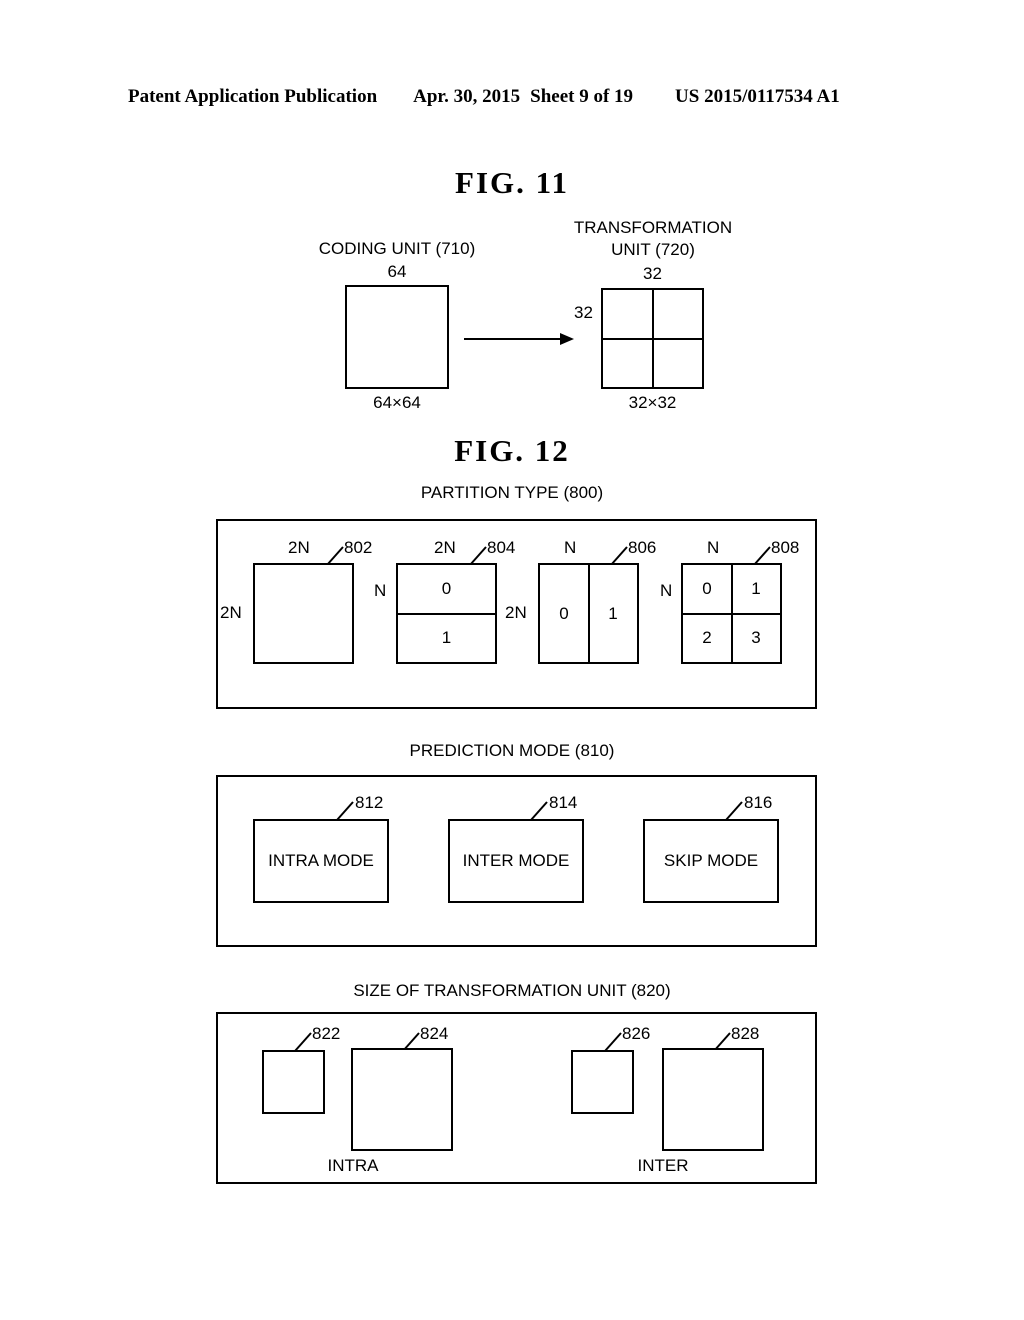 The image size is (1024, 1320). Describe the element at coordinates (397, 248) in the screenshot. I see `coding-unit-label: CODING UNIT (710)` at that location.